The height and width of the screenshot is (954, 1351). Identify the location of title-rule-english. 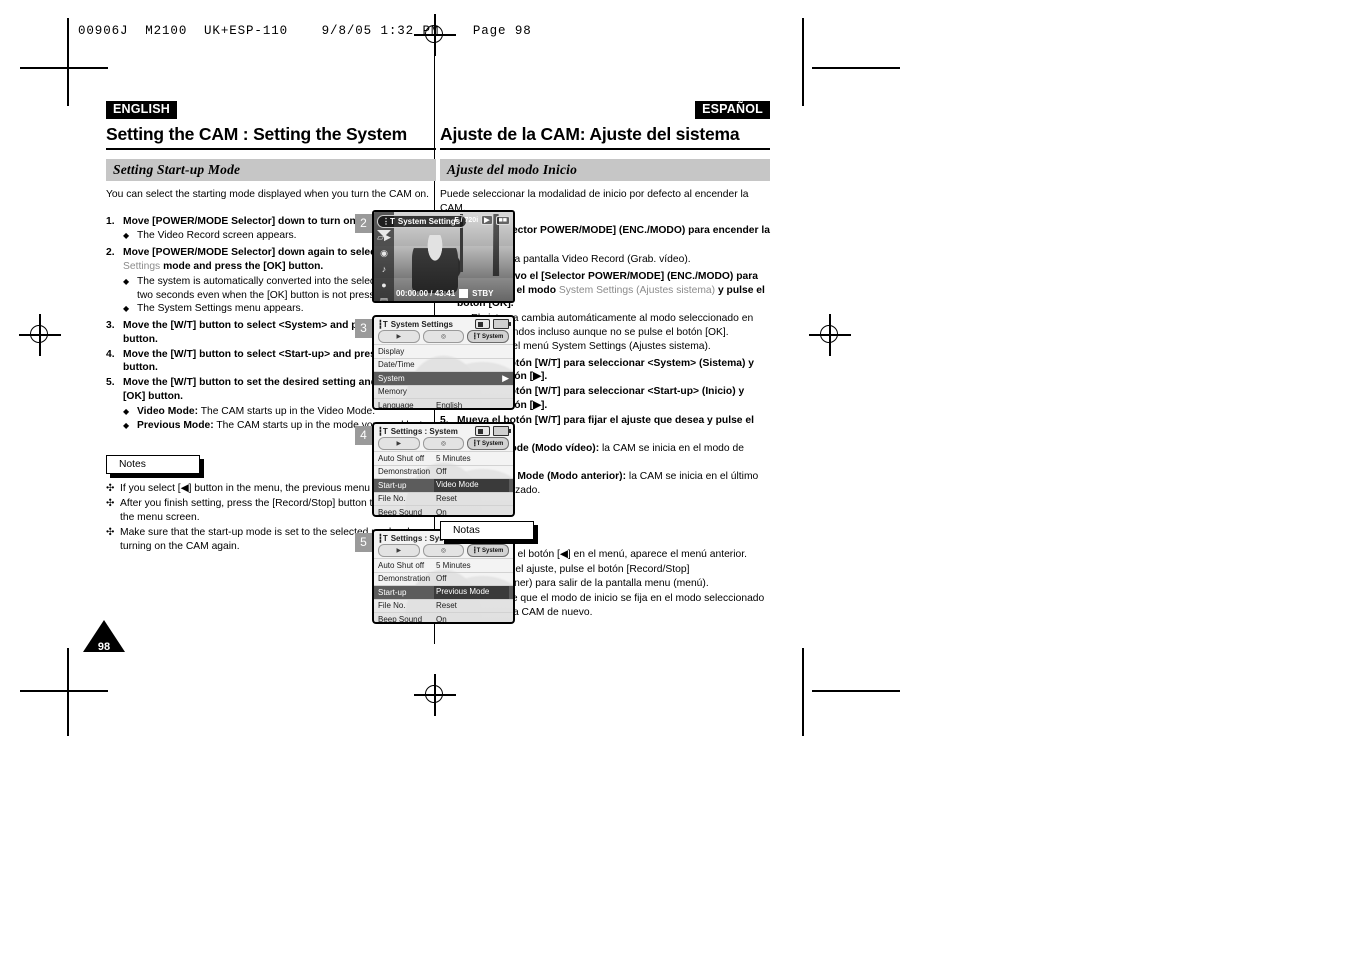
(271, 148).